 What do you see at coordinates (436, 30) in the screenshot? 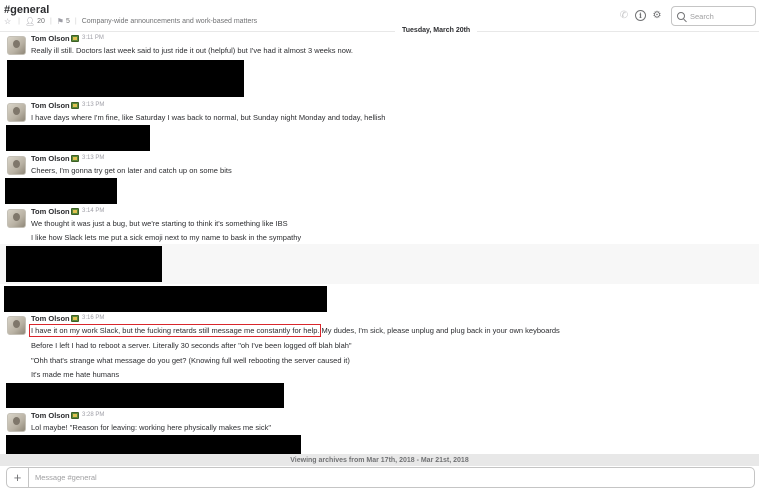
I see `day-divider: Tuesday, March 20th` at bounding box center [436, 30].